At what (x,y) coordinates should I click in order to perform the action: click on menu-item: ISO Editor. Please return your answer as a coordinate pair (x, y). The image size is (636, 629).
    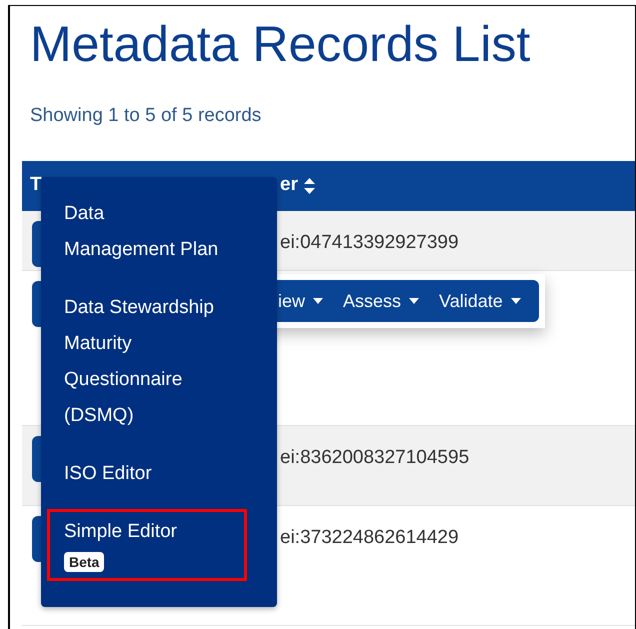
    Looking at the image, I should click on (147, 474).